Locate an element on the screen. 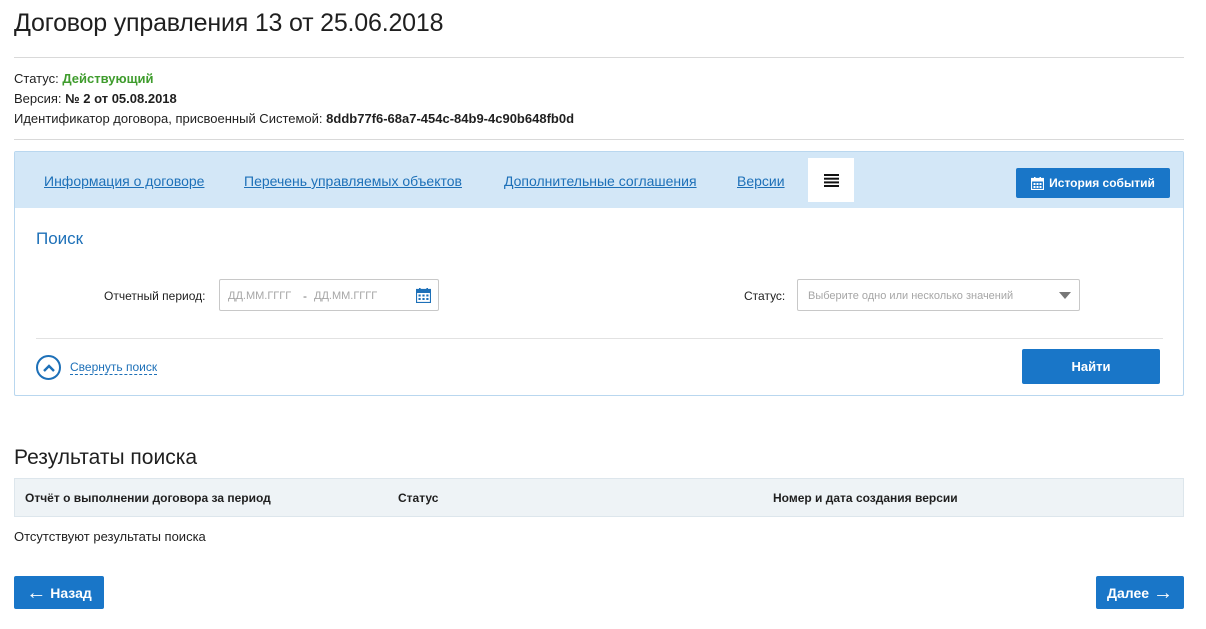 The width and height of the screenshot is (1206, 629). status-select-placeholder: Выберите одно или несколько значений is located at coordinates (911, 296).